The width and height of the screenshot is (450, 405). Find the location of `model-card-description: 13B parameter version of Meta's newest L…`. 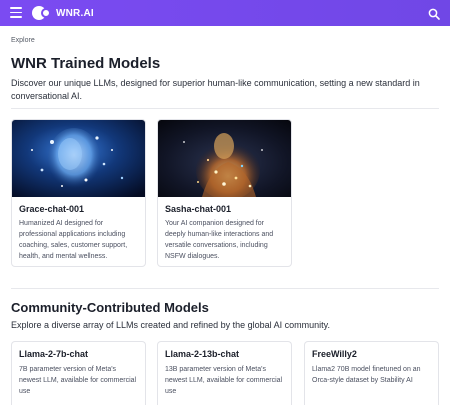

model-card-description: 13B parameter version of Meta's newest L… is located at coordinates (224, 380).